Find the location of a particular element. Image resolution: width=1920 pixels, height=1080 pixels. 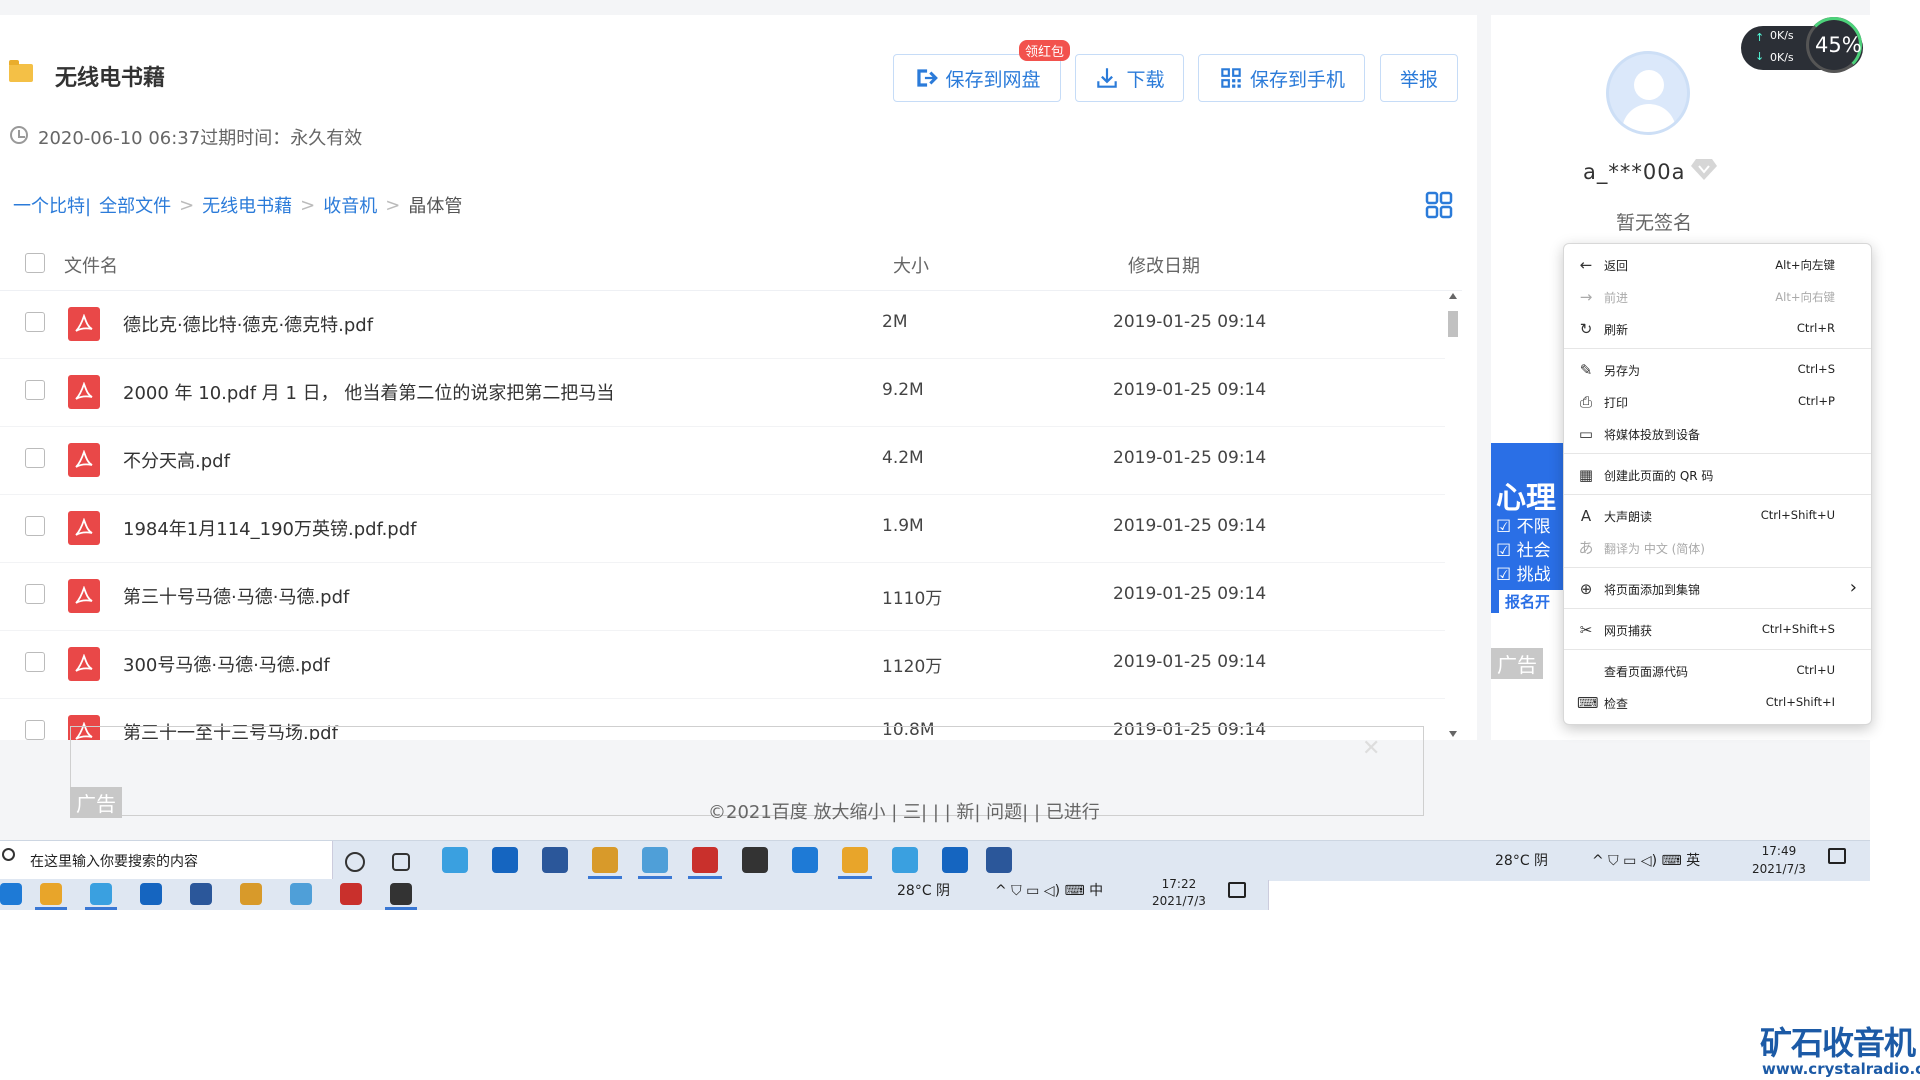

file-name: 1984年1月114_190万英镑.pdf.pdf is located at coordinates (269, 528).